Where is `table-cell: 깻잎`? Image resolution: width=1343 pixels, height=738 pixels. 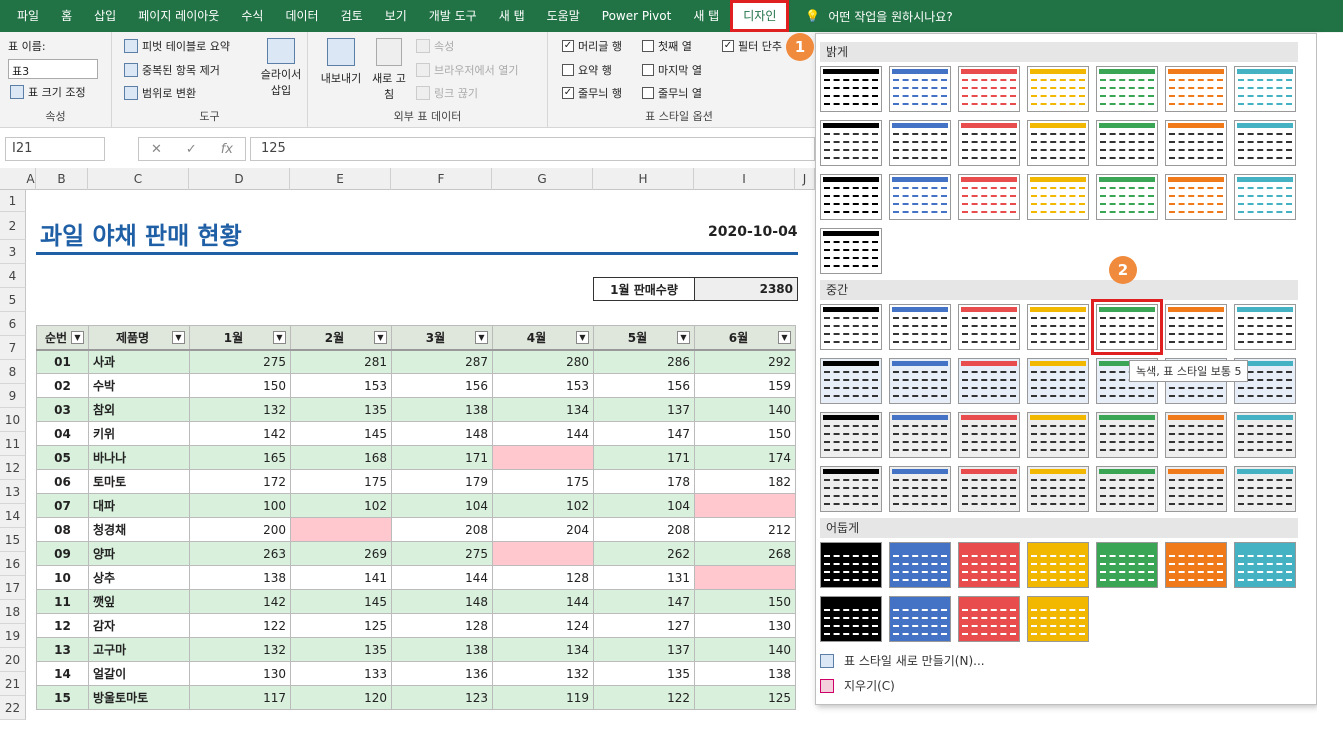
table-cell: 깻잎 is located at coordinates (139, 601).